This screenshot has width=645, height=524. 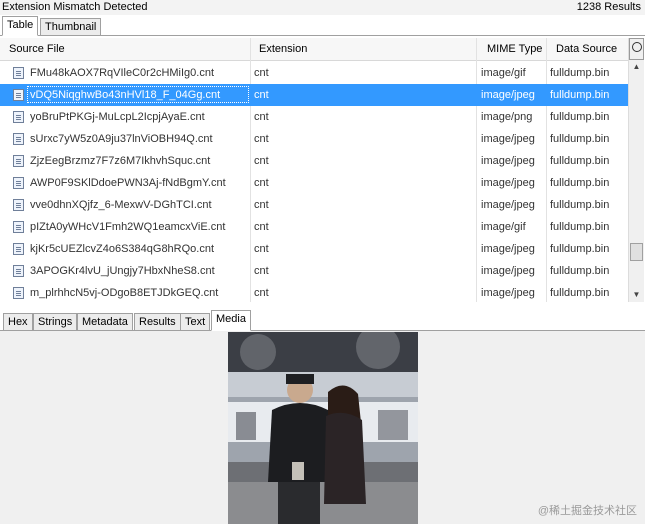 I want to click on source-file-cell: AWP0F9SKlDdoePWN3Aj-fNdBgmY.cnt, so click(x=128, y=183).